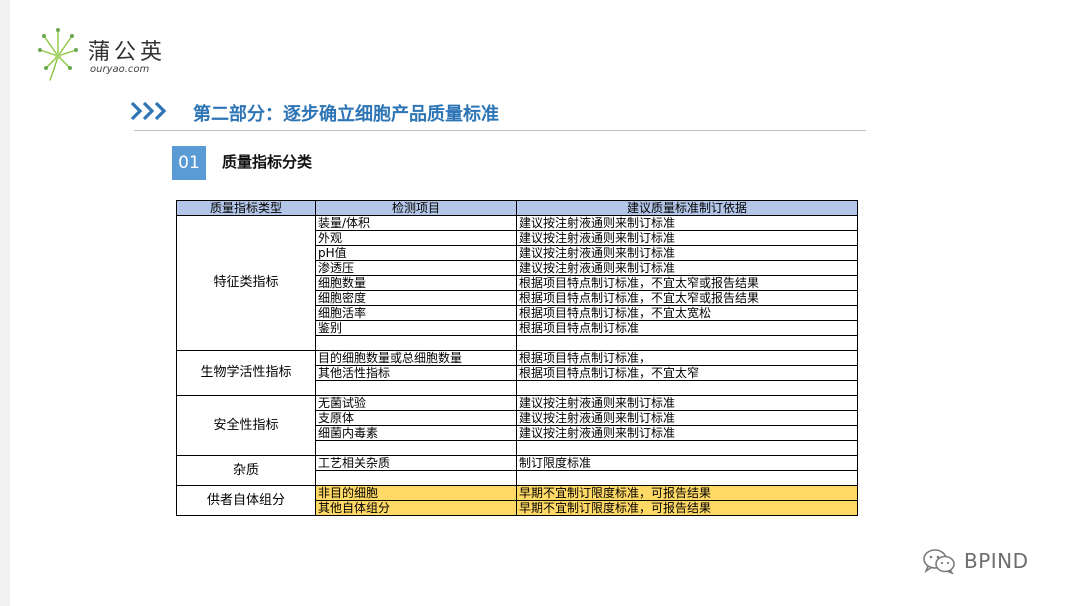 This screenshot has width=1080, height=606. Describe the element at coordinates (416, 313) in the screenshot. I see `test-item-cell: 细胞活率` at that location.